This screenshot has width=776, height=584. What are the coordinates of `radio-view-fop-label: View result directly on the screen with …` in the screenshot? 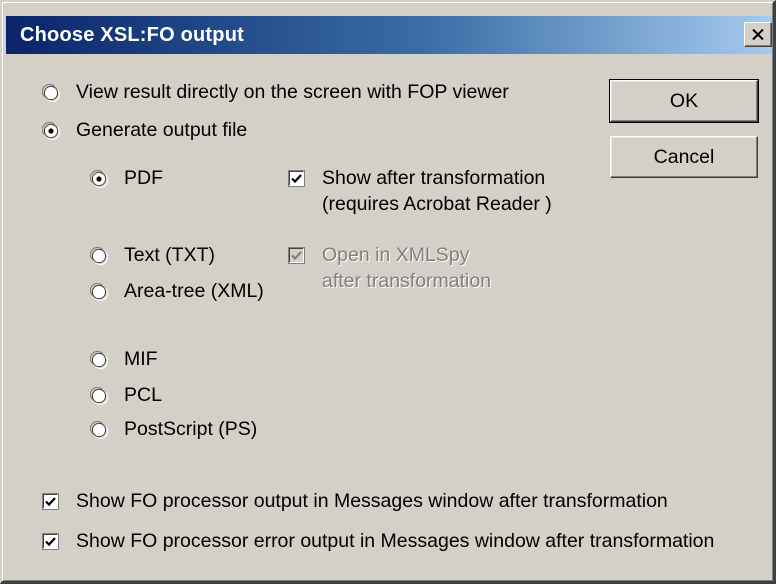 It's located at (292, 92).